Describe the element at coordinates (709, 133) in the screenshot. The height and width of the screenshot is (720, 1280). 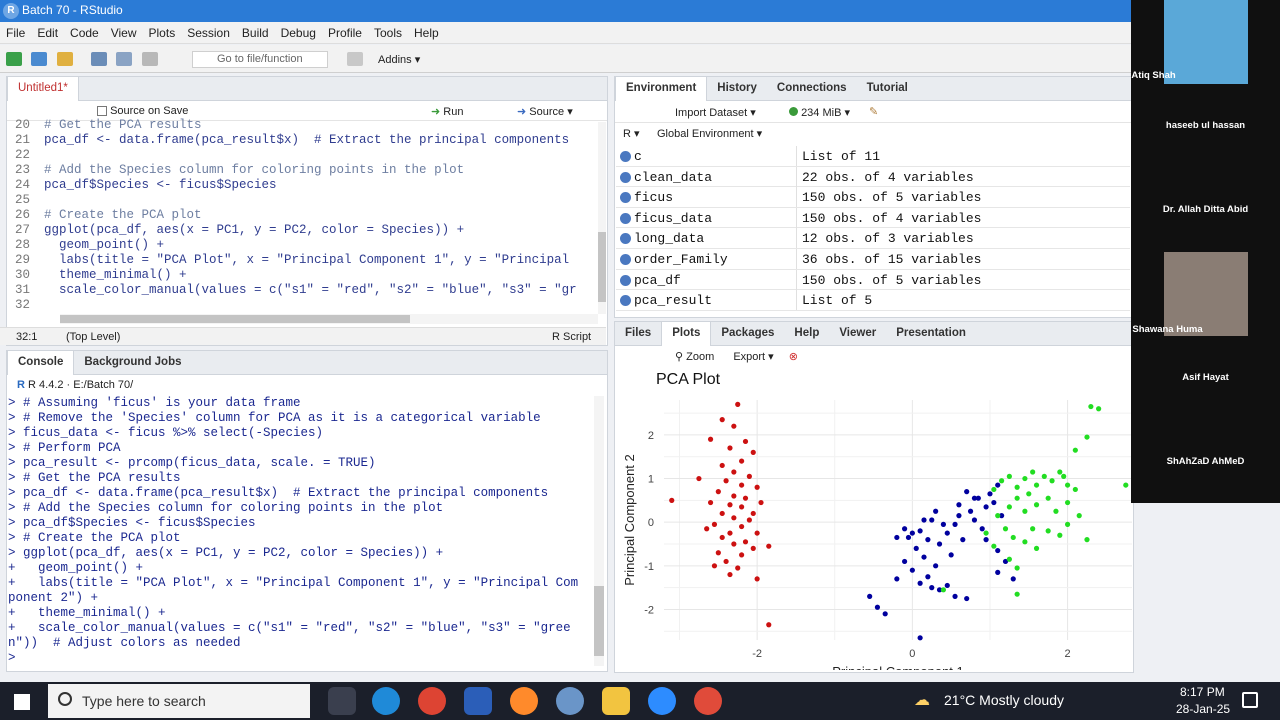
I see `global-environment-selector: Global Environment ▾` at that location.